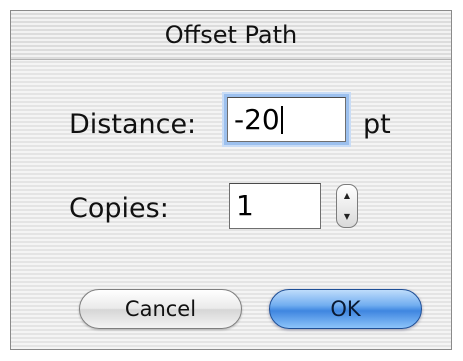 The height and width of the screenshot is (361, 463). What do you see at coordinates (347, 195) in the screenshot?
I see `stepper-up-arrow-icon: ▲` at bounding box center [347, 195].